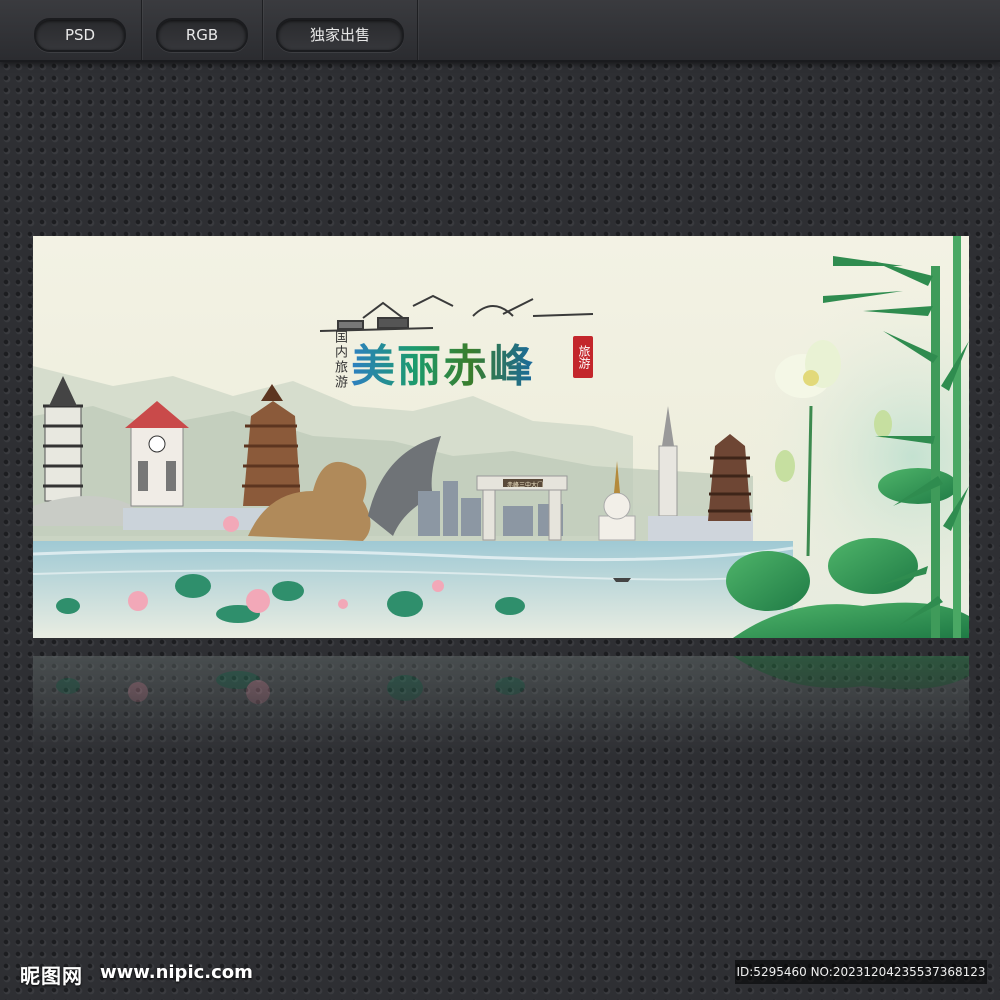  I want to click on toolbar-segment-rgb: RGB, so click(202, 30).